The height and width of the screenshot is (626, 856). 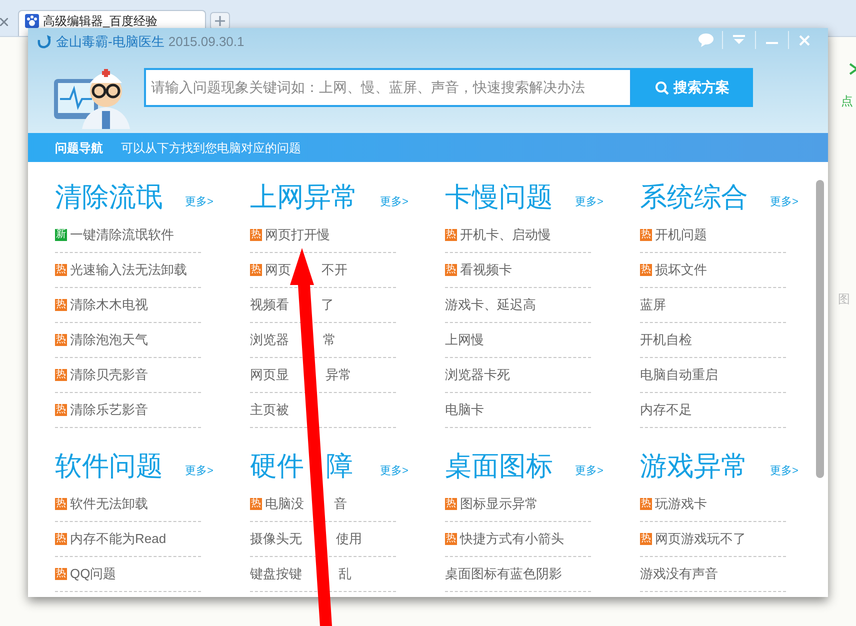 I want to click on problem-link: 乱, so click(x=345, y=574).